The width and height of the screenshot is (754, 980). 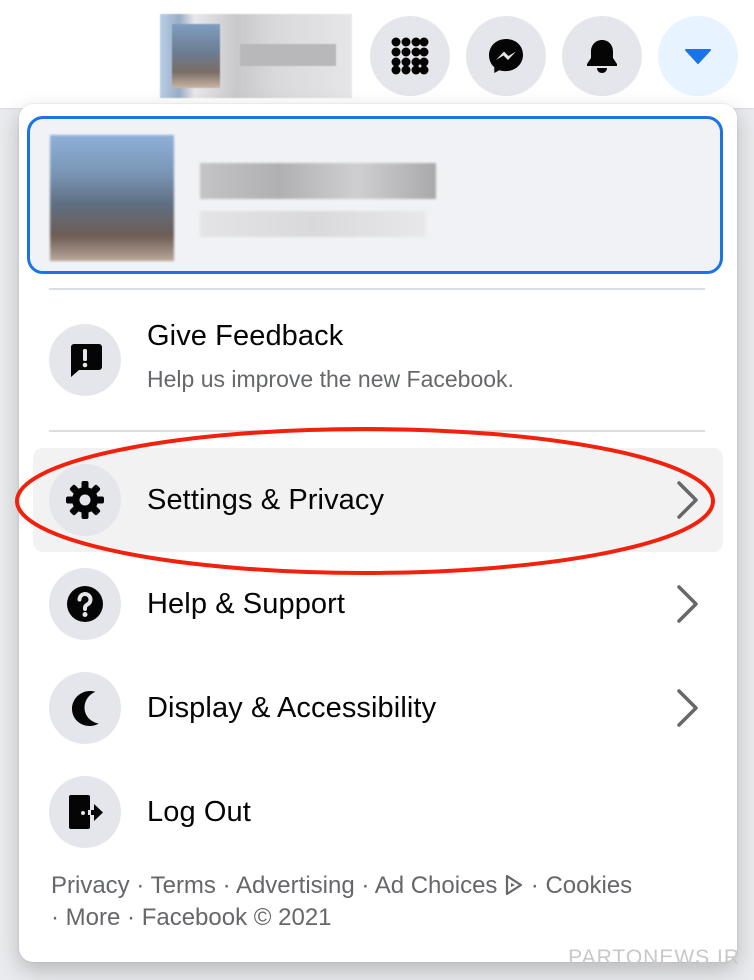 I want to click on give-feedback-subtitle: Help us improve the new Facebook., so click(x=330, y=379).